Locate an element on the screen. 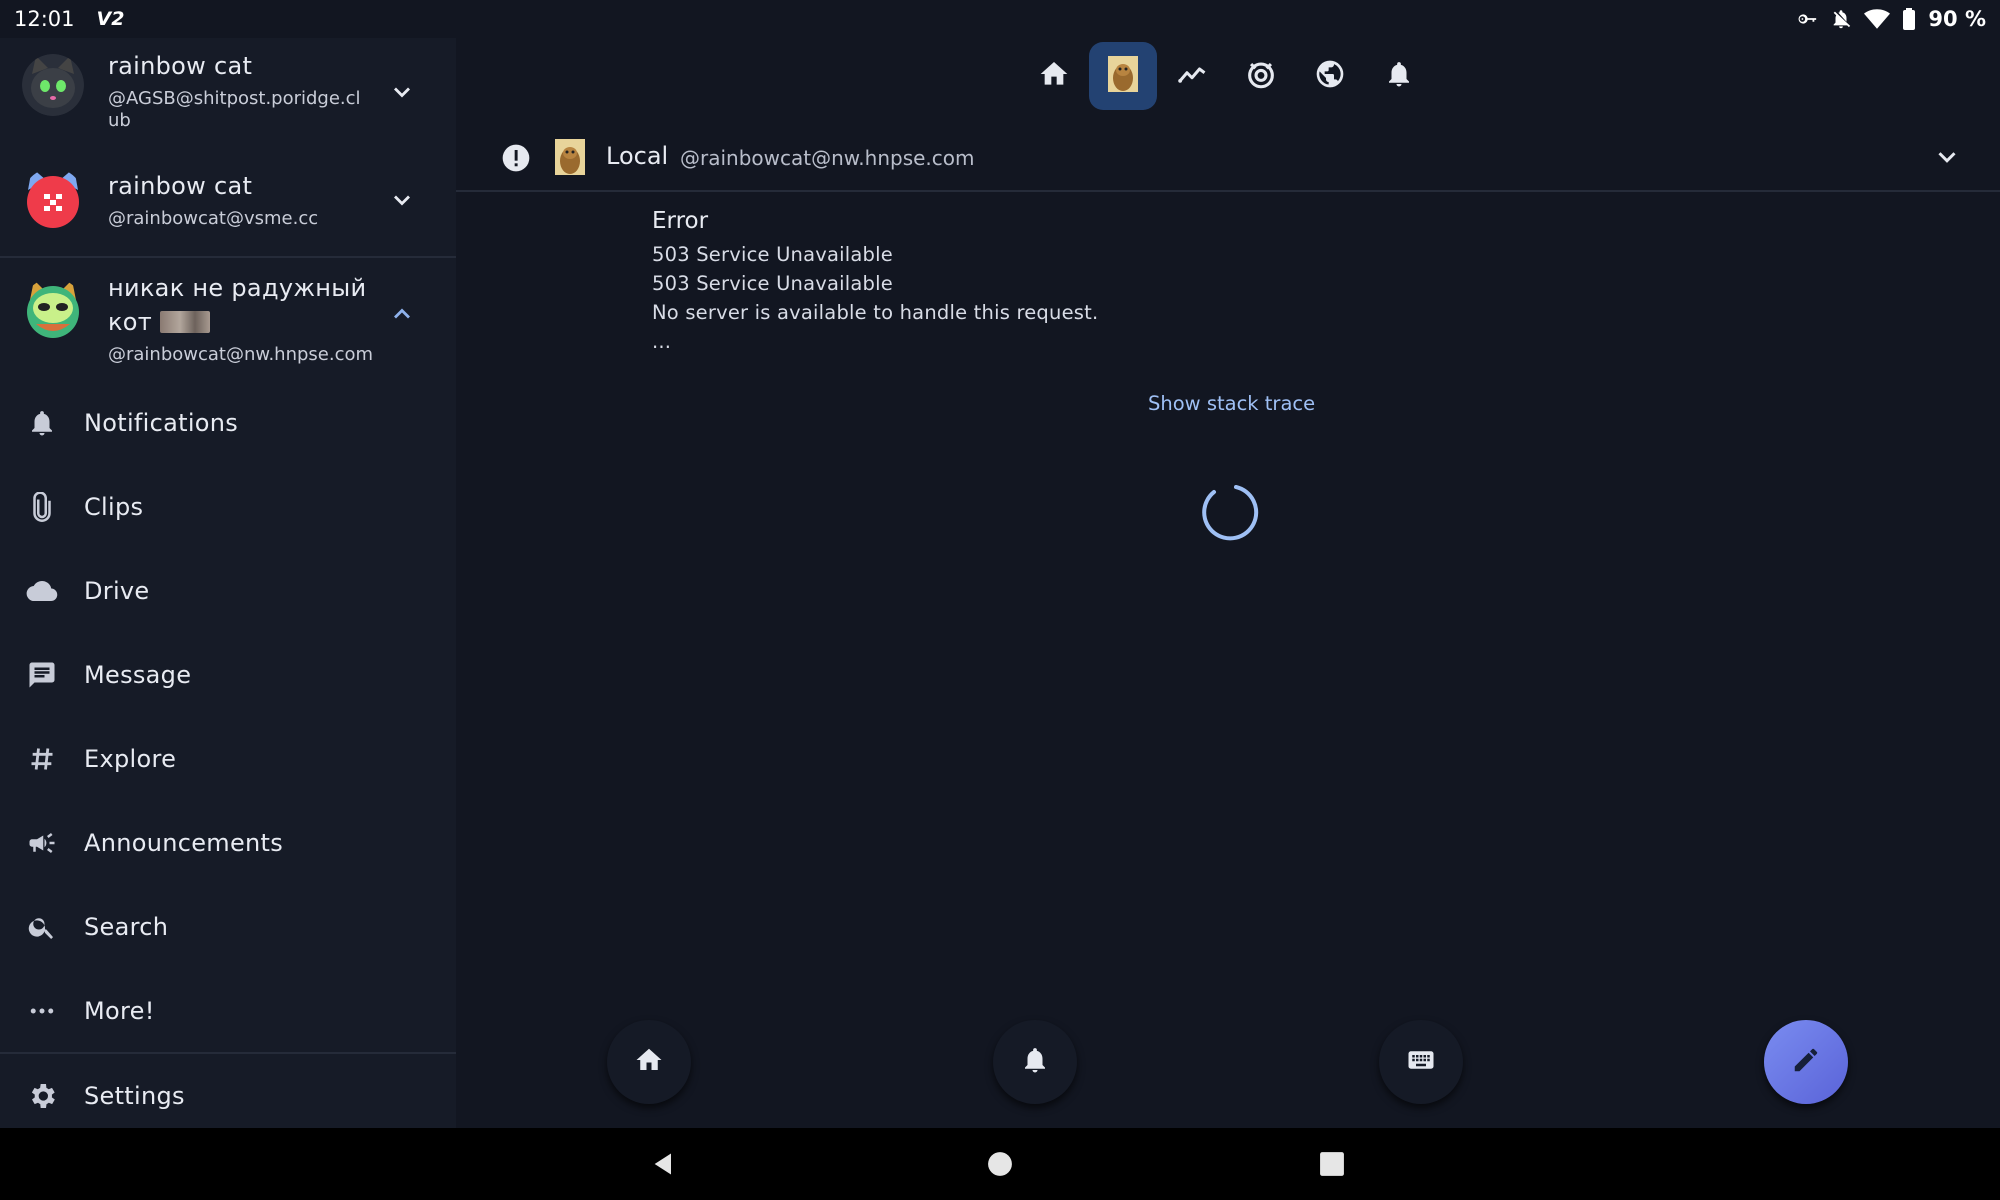 This screenshot has height=1200, width=2000. compose-note-button is located at coordinates (1806, 1062).